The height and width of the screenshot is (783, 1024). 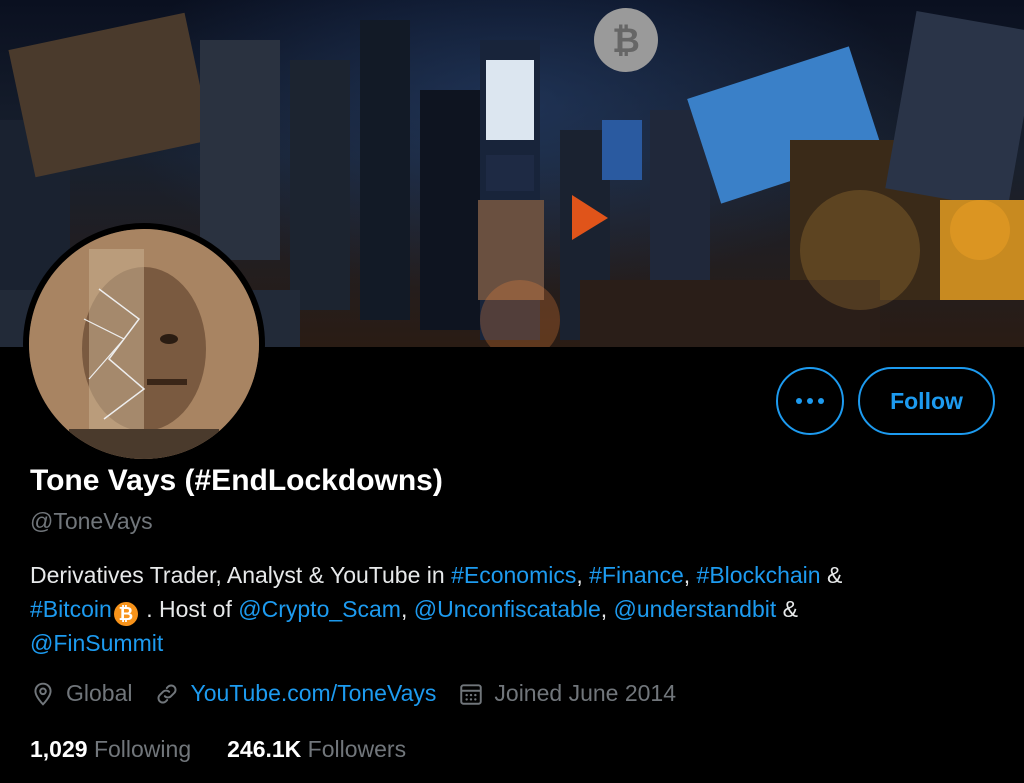 I want to click on following-stat: 1,029 Following, so click(x=110, y=749).